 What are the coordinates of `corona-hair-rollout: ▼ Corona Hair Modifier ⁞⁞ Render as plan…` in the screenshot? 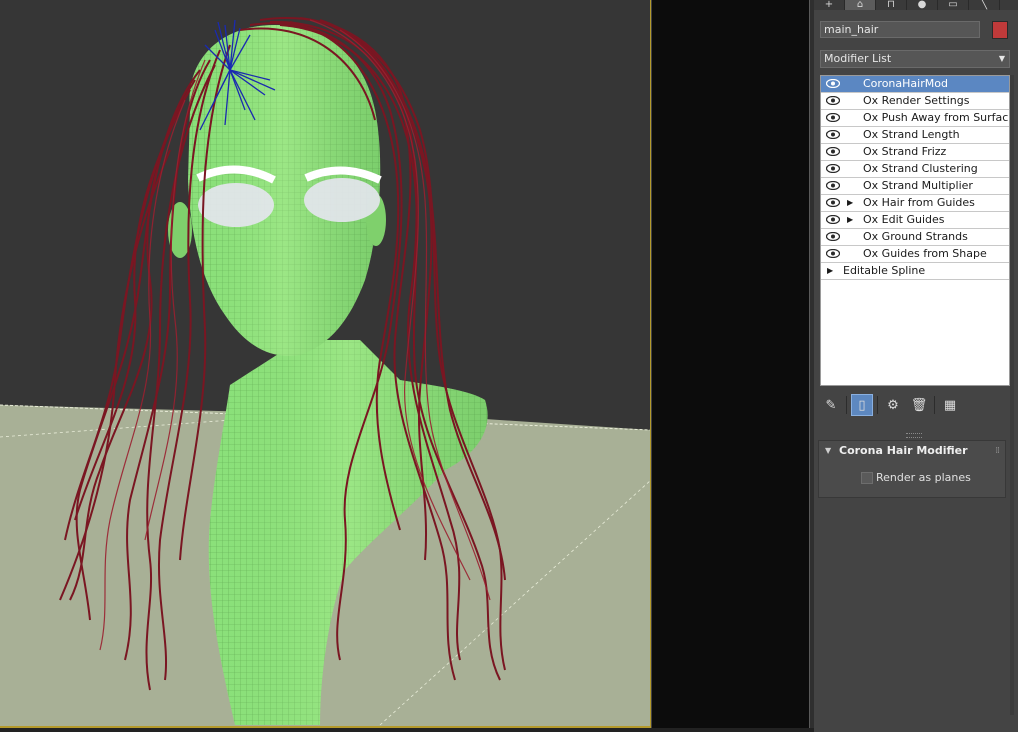 It's located at (912, 469).